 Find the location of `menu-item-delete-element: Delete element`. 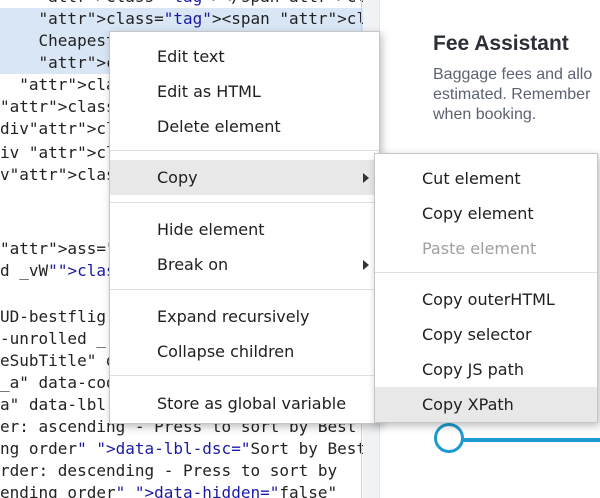

menu-item-delete-element: Delete element is located at coordinates (244, 126).